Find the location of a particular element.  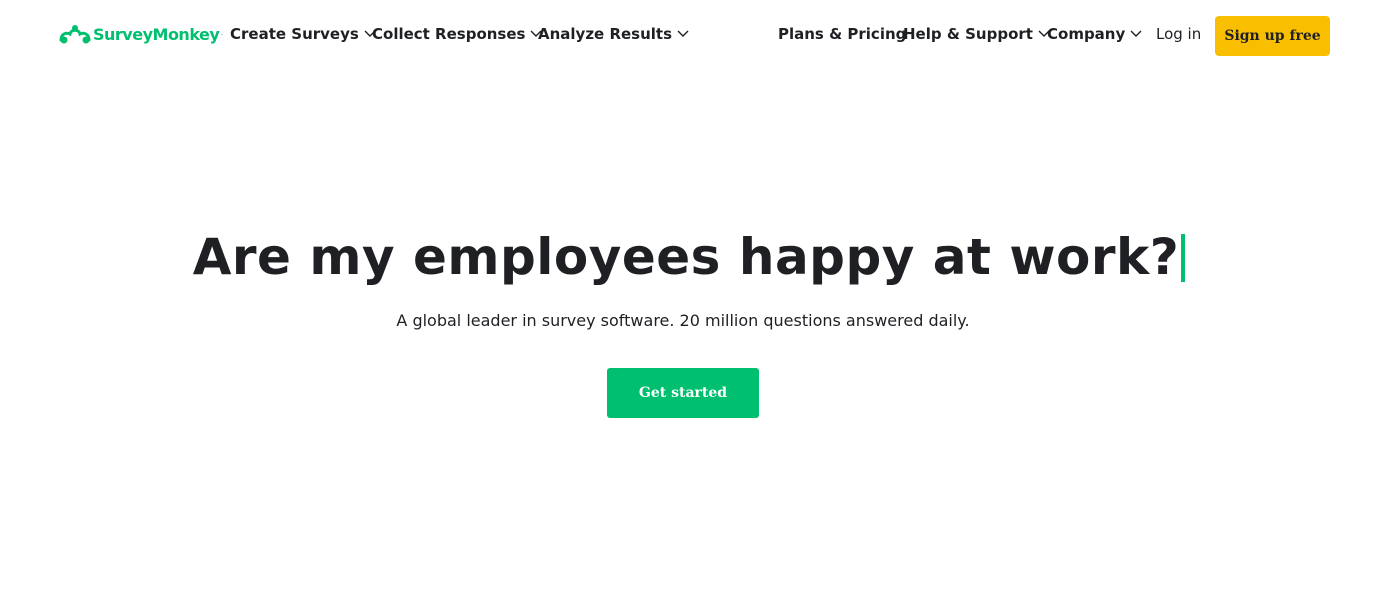

nav-collect-responses: Collect Responses is located at coordinates (457, 34).